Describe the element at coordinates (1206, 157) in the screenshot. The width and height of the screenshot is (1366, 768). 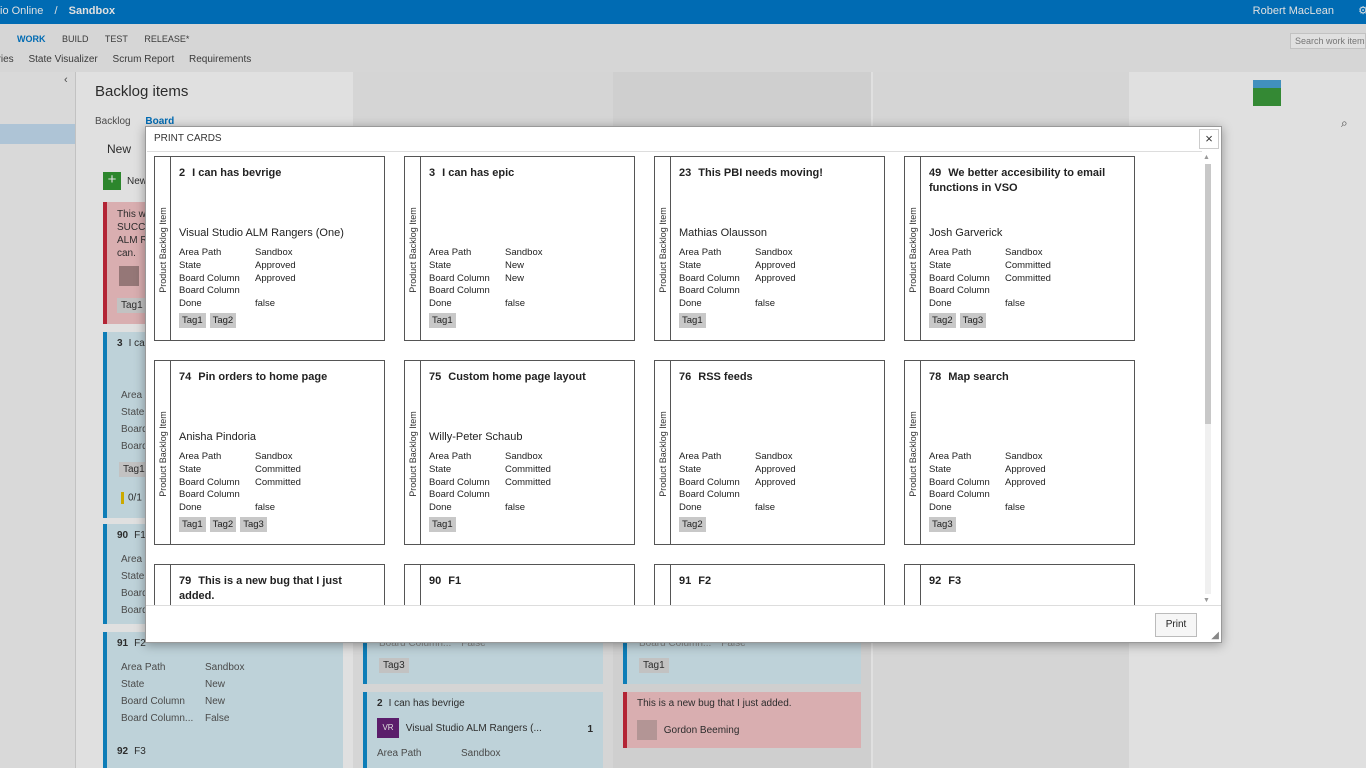
I see `scroll-up-icon: ▲` at that location.